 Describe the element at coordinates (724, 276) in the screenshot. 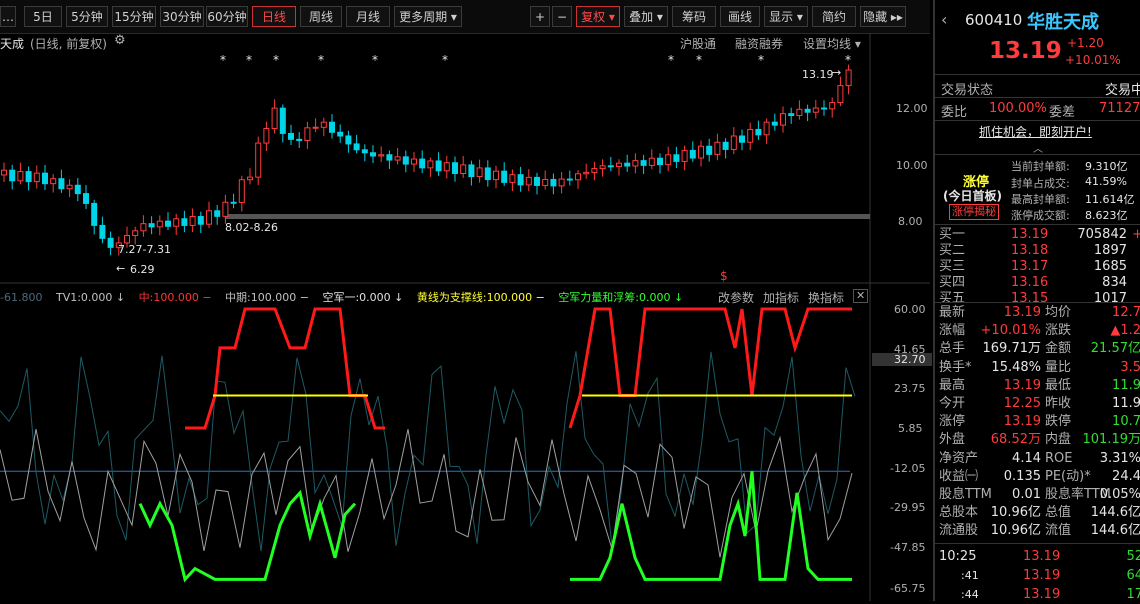

I see `dollar-marker: $` at that location.